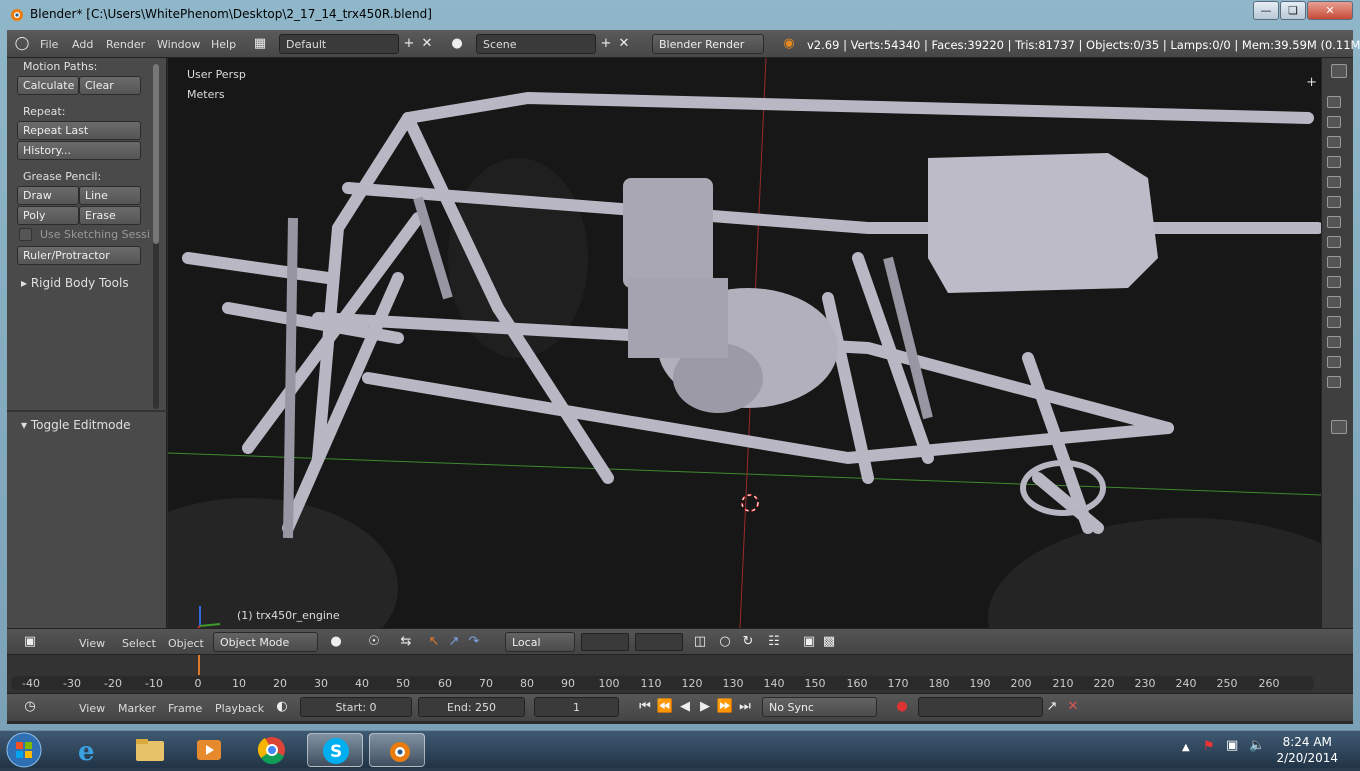 The height and width of the screenshot is (771, 1360). I want to click on file-explorer-icon, so click(150, 750).